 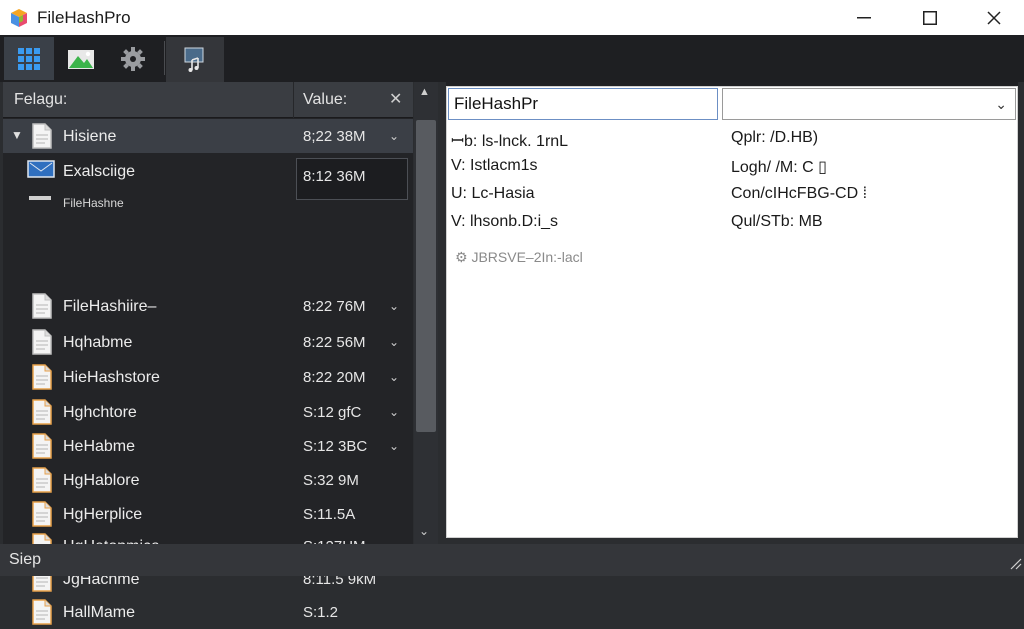 What do you see at coordinates (332, 412) in the screenshot?
I see `file-value: S:12 gfC` at bounding box center [332, 412].